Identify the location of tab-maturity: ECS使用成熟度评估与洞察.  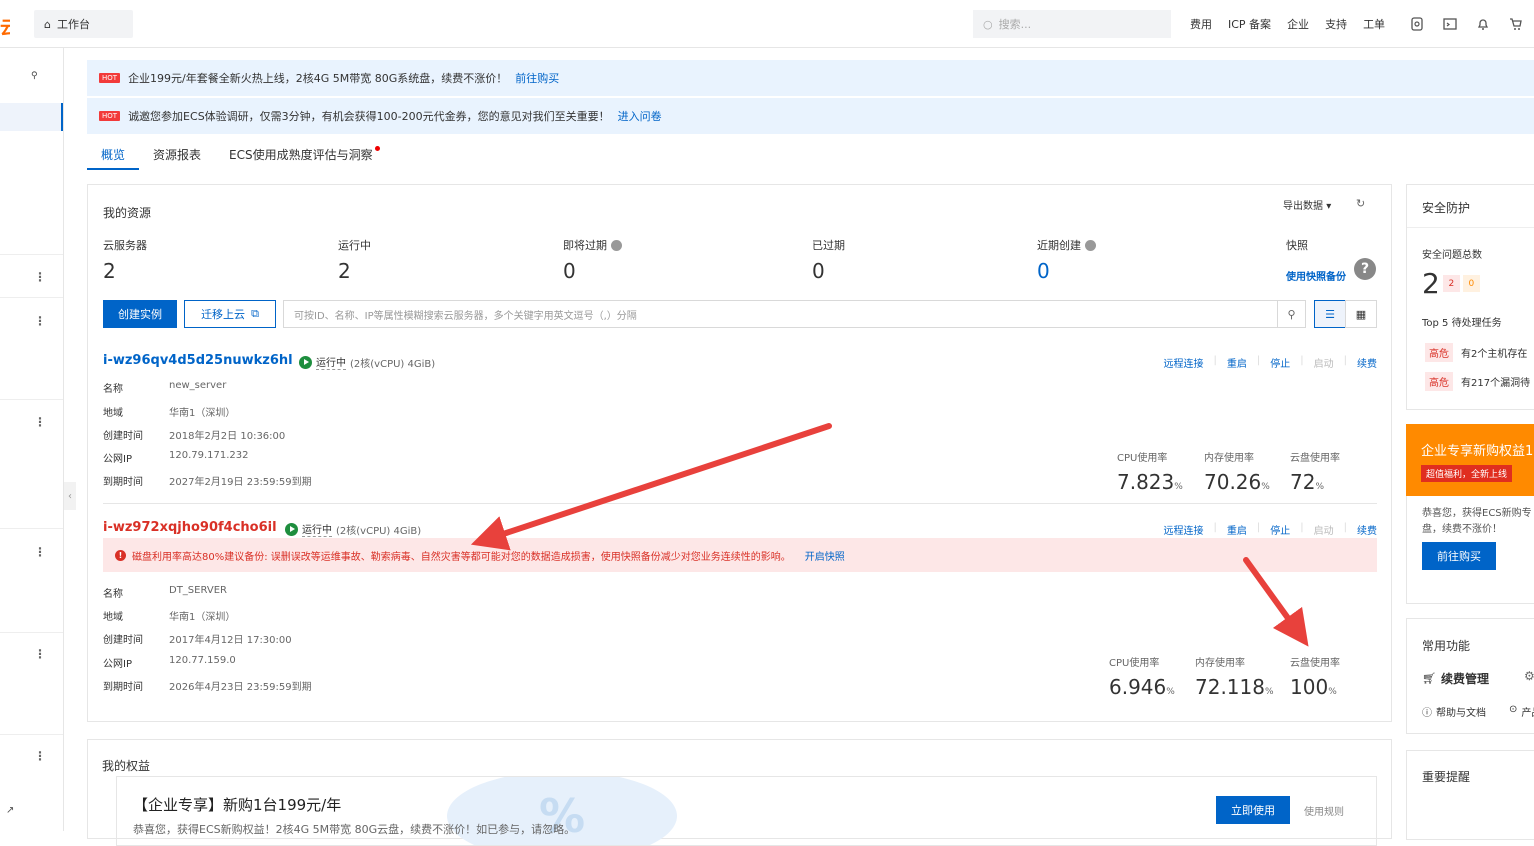
(304, 155).